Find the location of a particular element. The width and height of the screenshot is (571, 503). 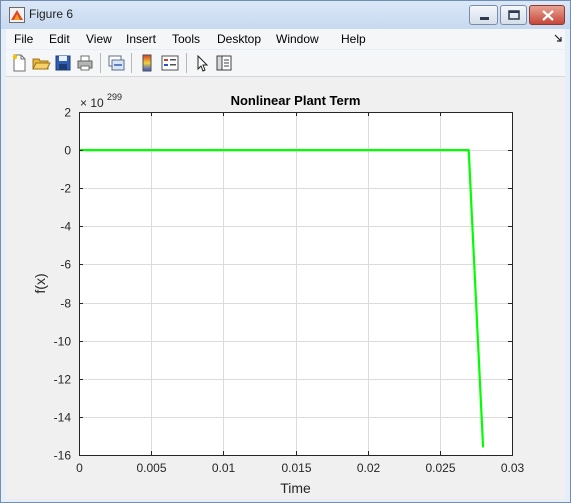

print-icon is located at coordinates (85, 63).